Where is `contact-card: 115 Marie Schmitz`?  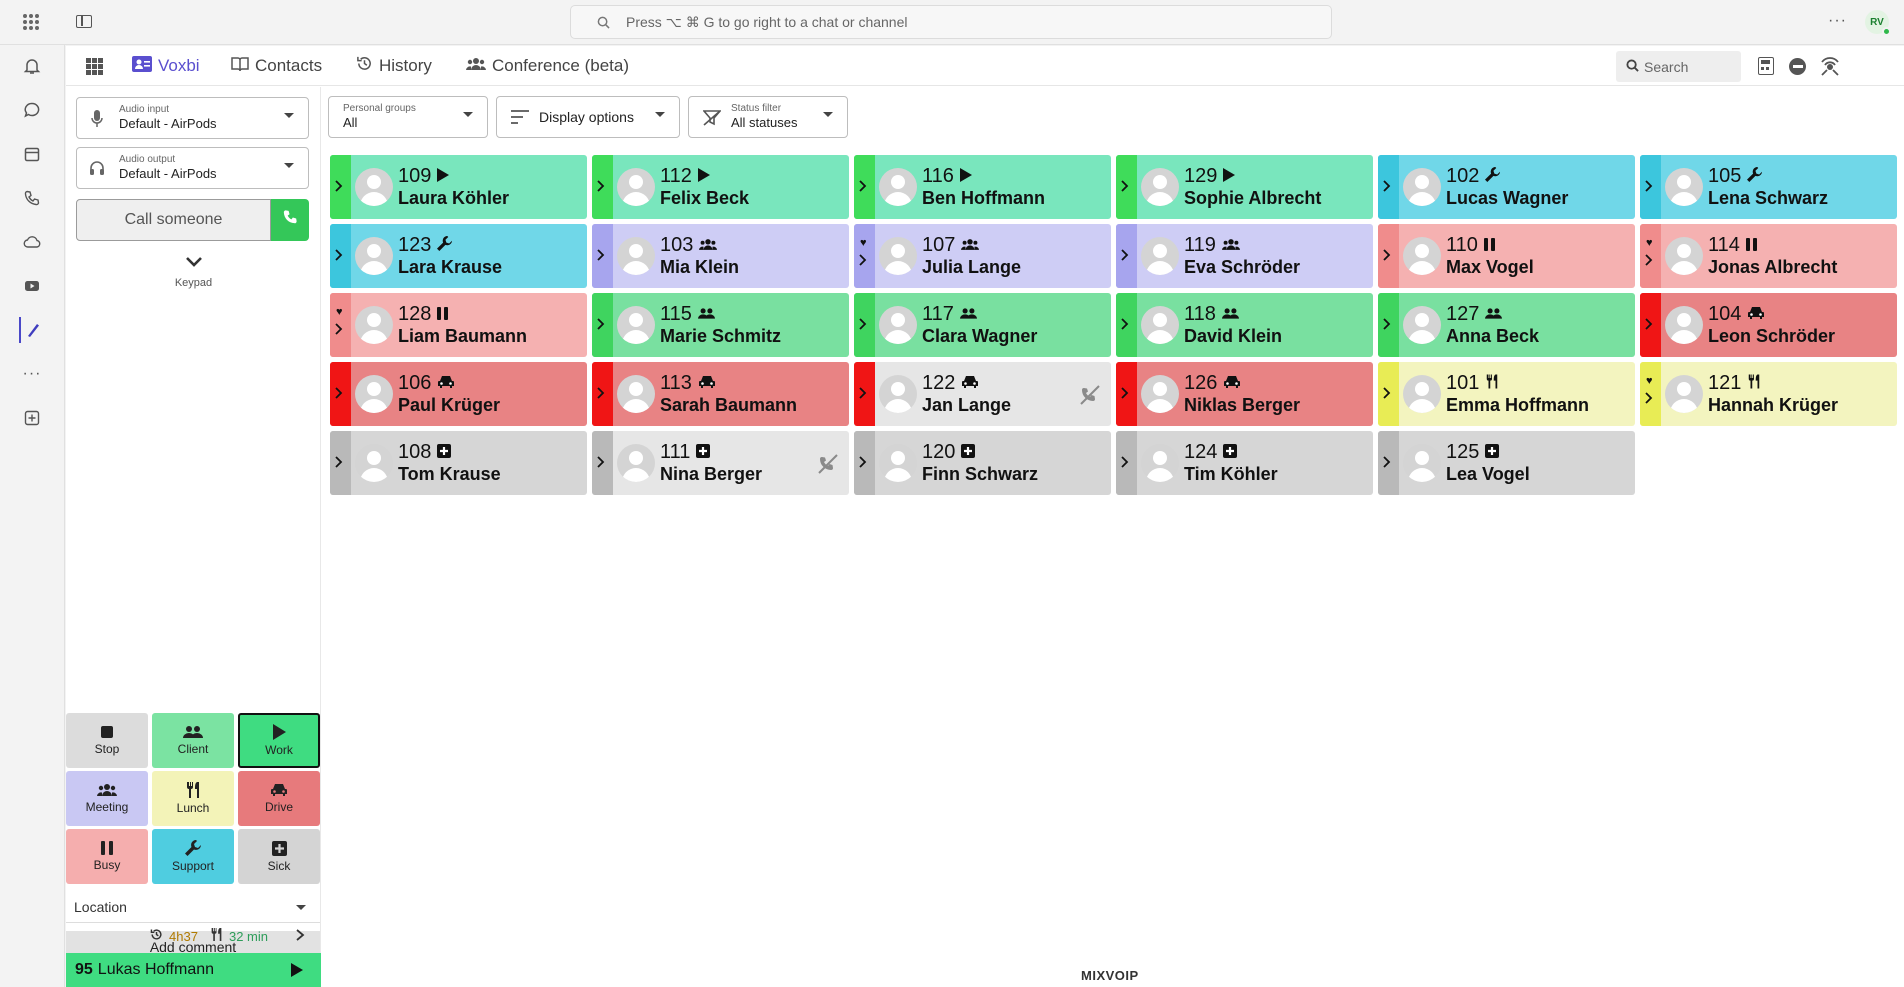
contact-card: 115 Marie Schmitz is located at coordinates (720, 325).